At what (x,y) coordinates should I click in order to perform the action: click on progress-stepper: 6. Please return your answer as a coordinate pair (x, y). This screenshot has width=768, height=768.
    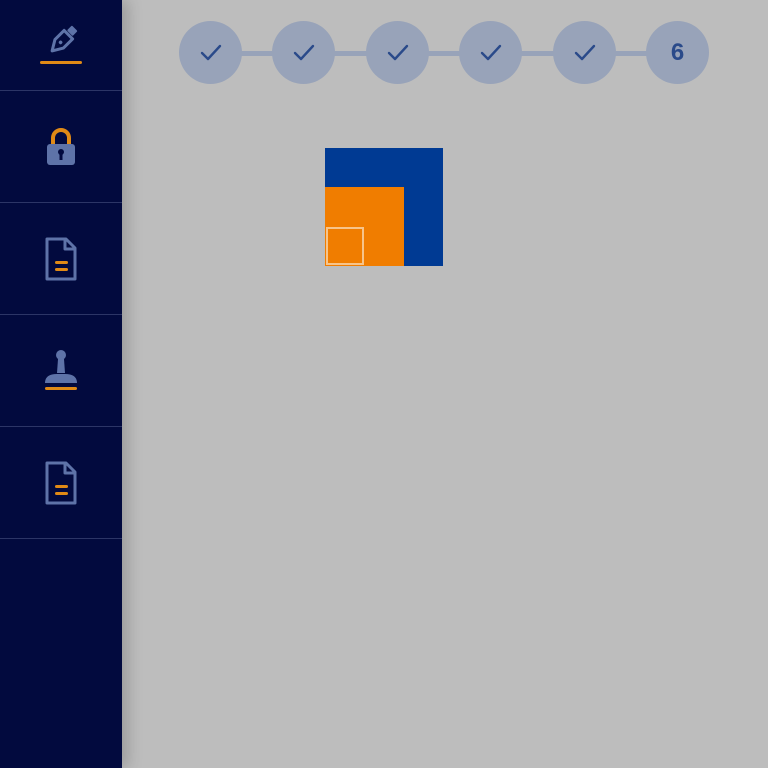
    Looking at the image, I should click on (444, 52).